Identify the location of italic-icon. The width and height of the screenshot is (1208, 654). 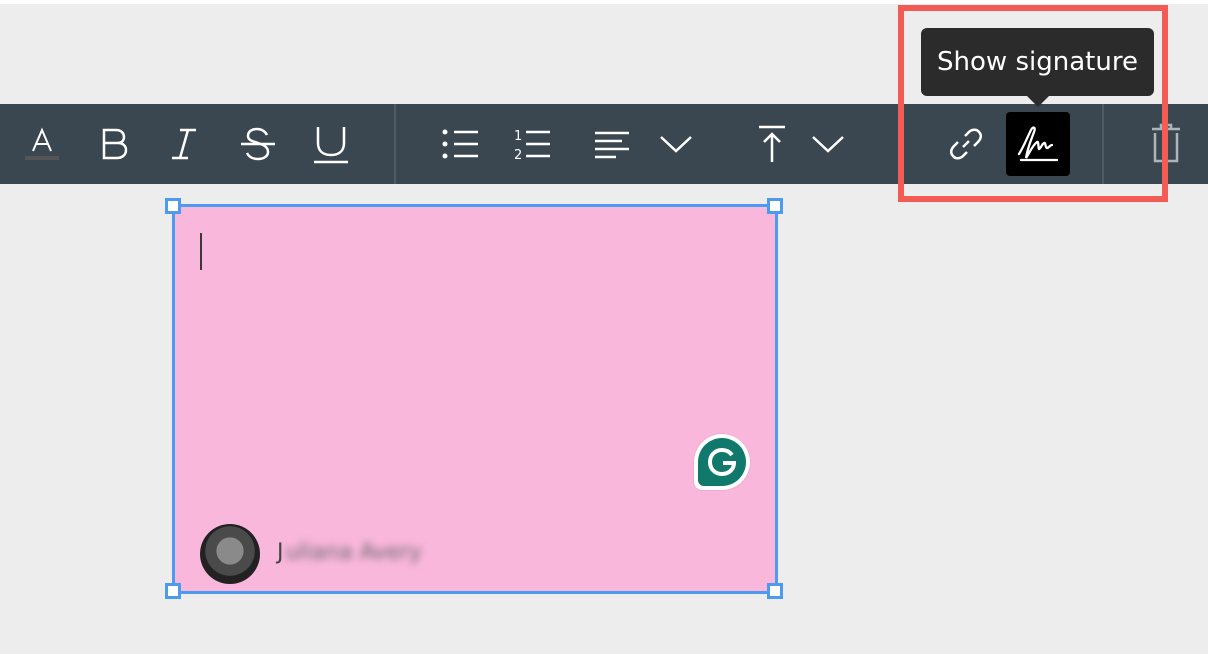
(184, 144).